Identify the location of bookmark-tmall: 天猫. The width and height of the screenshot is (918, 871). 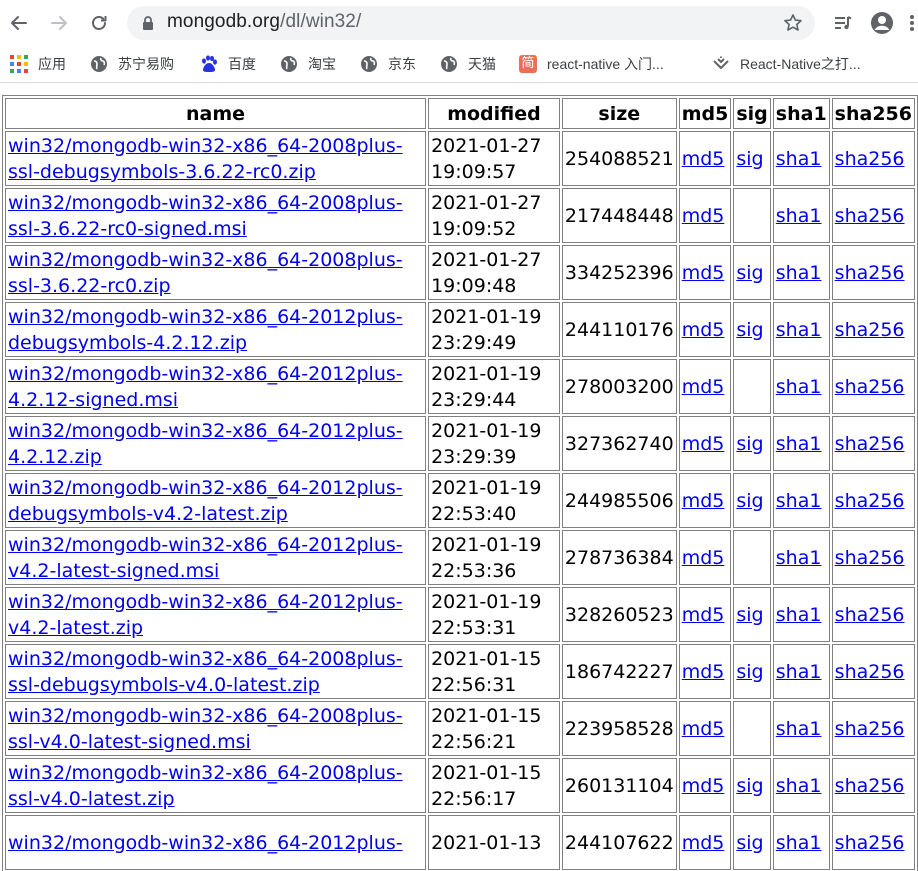
(468, 64).